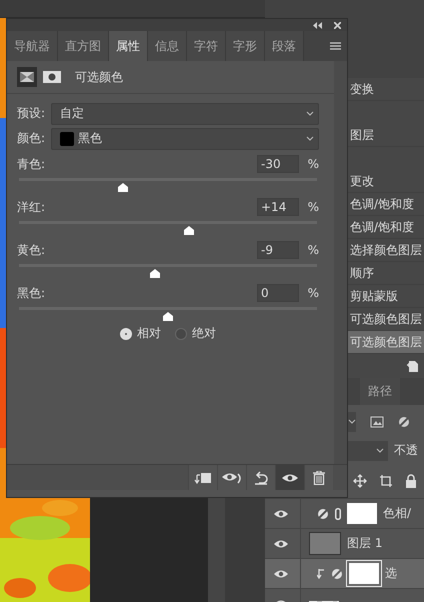 This screenshot has width=424, height=602. I want to click on layer-thumbnail, so click(325, 543).